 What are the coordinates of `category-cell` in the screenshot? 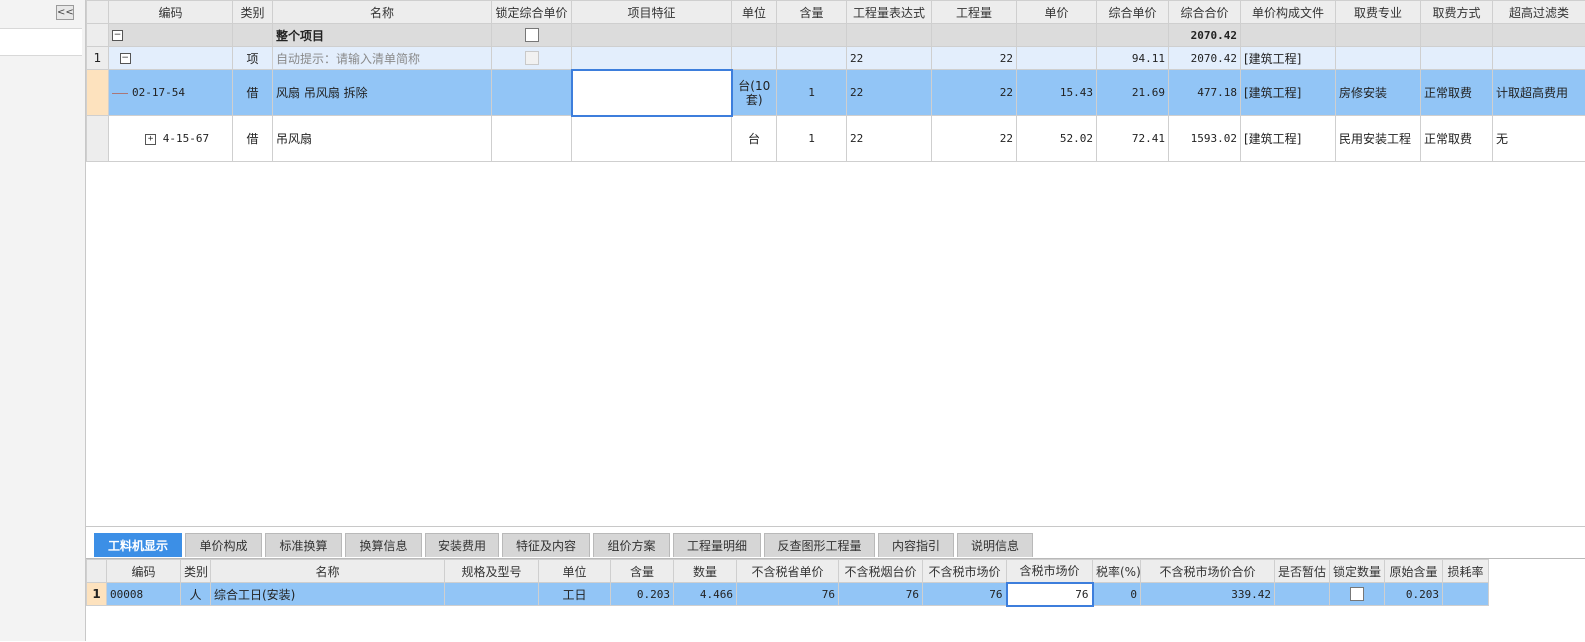 It's located at (253, 35).